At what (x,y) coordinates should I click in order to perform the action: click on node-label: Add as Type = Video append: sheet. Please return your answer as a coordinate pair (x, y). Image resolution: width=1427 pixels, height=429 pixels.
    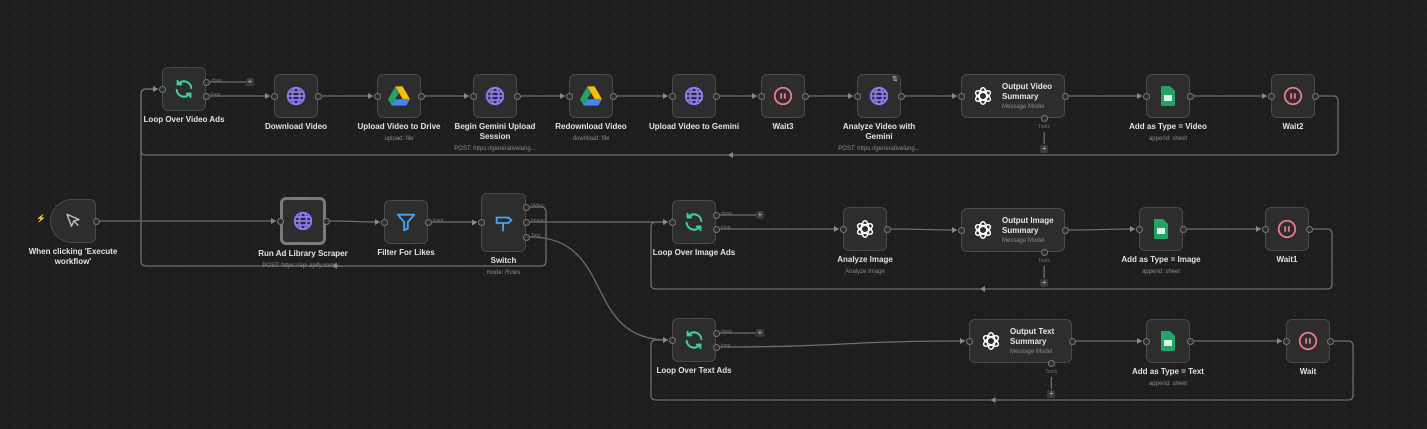
    Looking at the image, I should click on (1168, 133).